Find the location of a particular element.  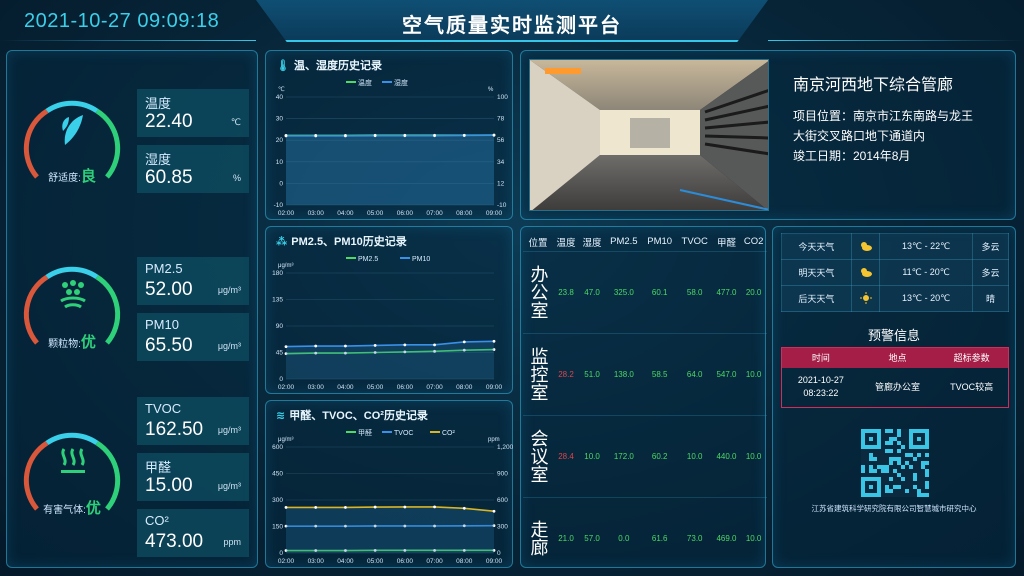

col-header: 超标参数 is located at coordinates (972, 357).